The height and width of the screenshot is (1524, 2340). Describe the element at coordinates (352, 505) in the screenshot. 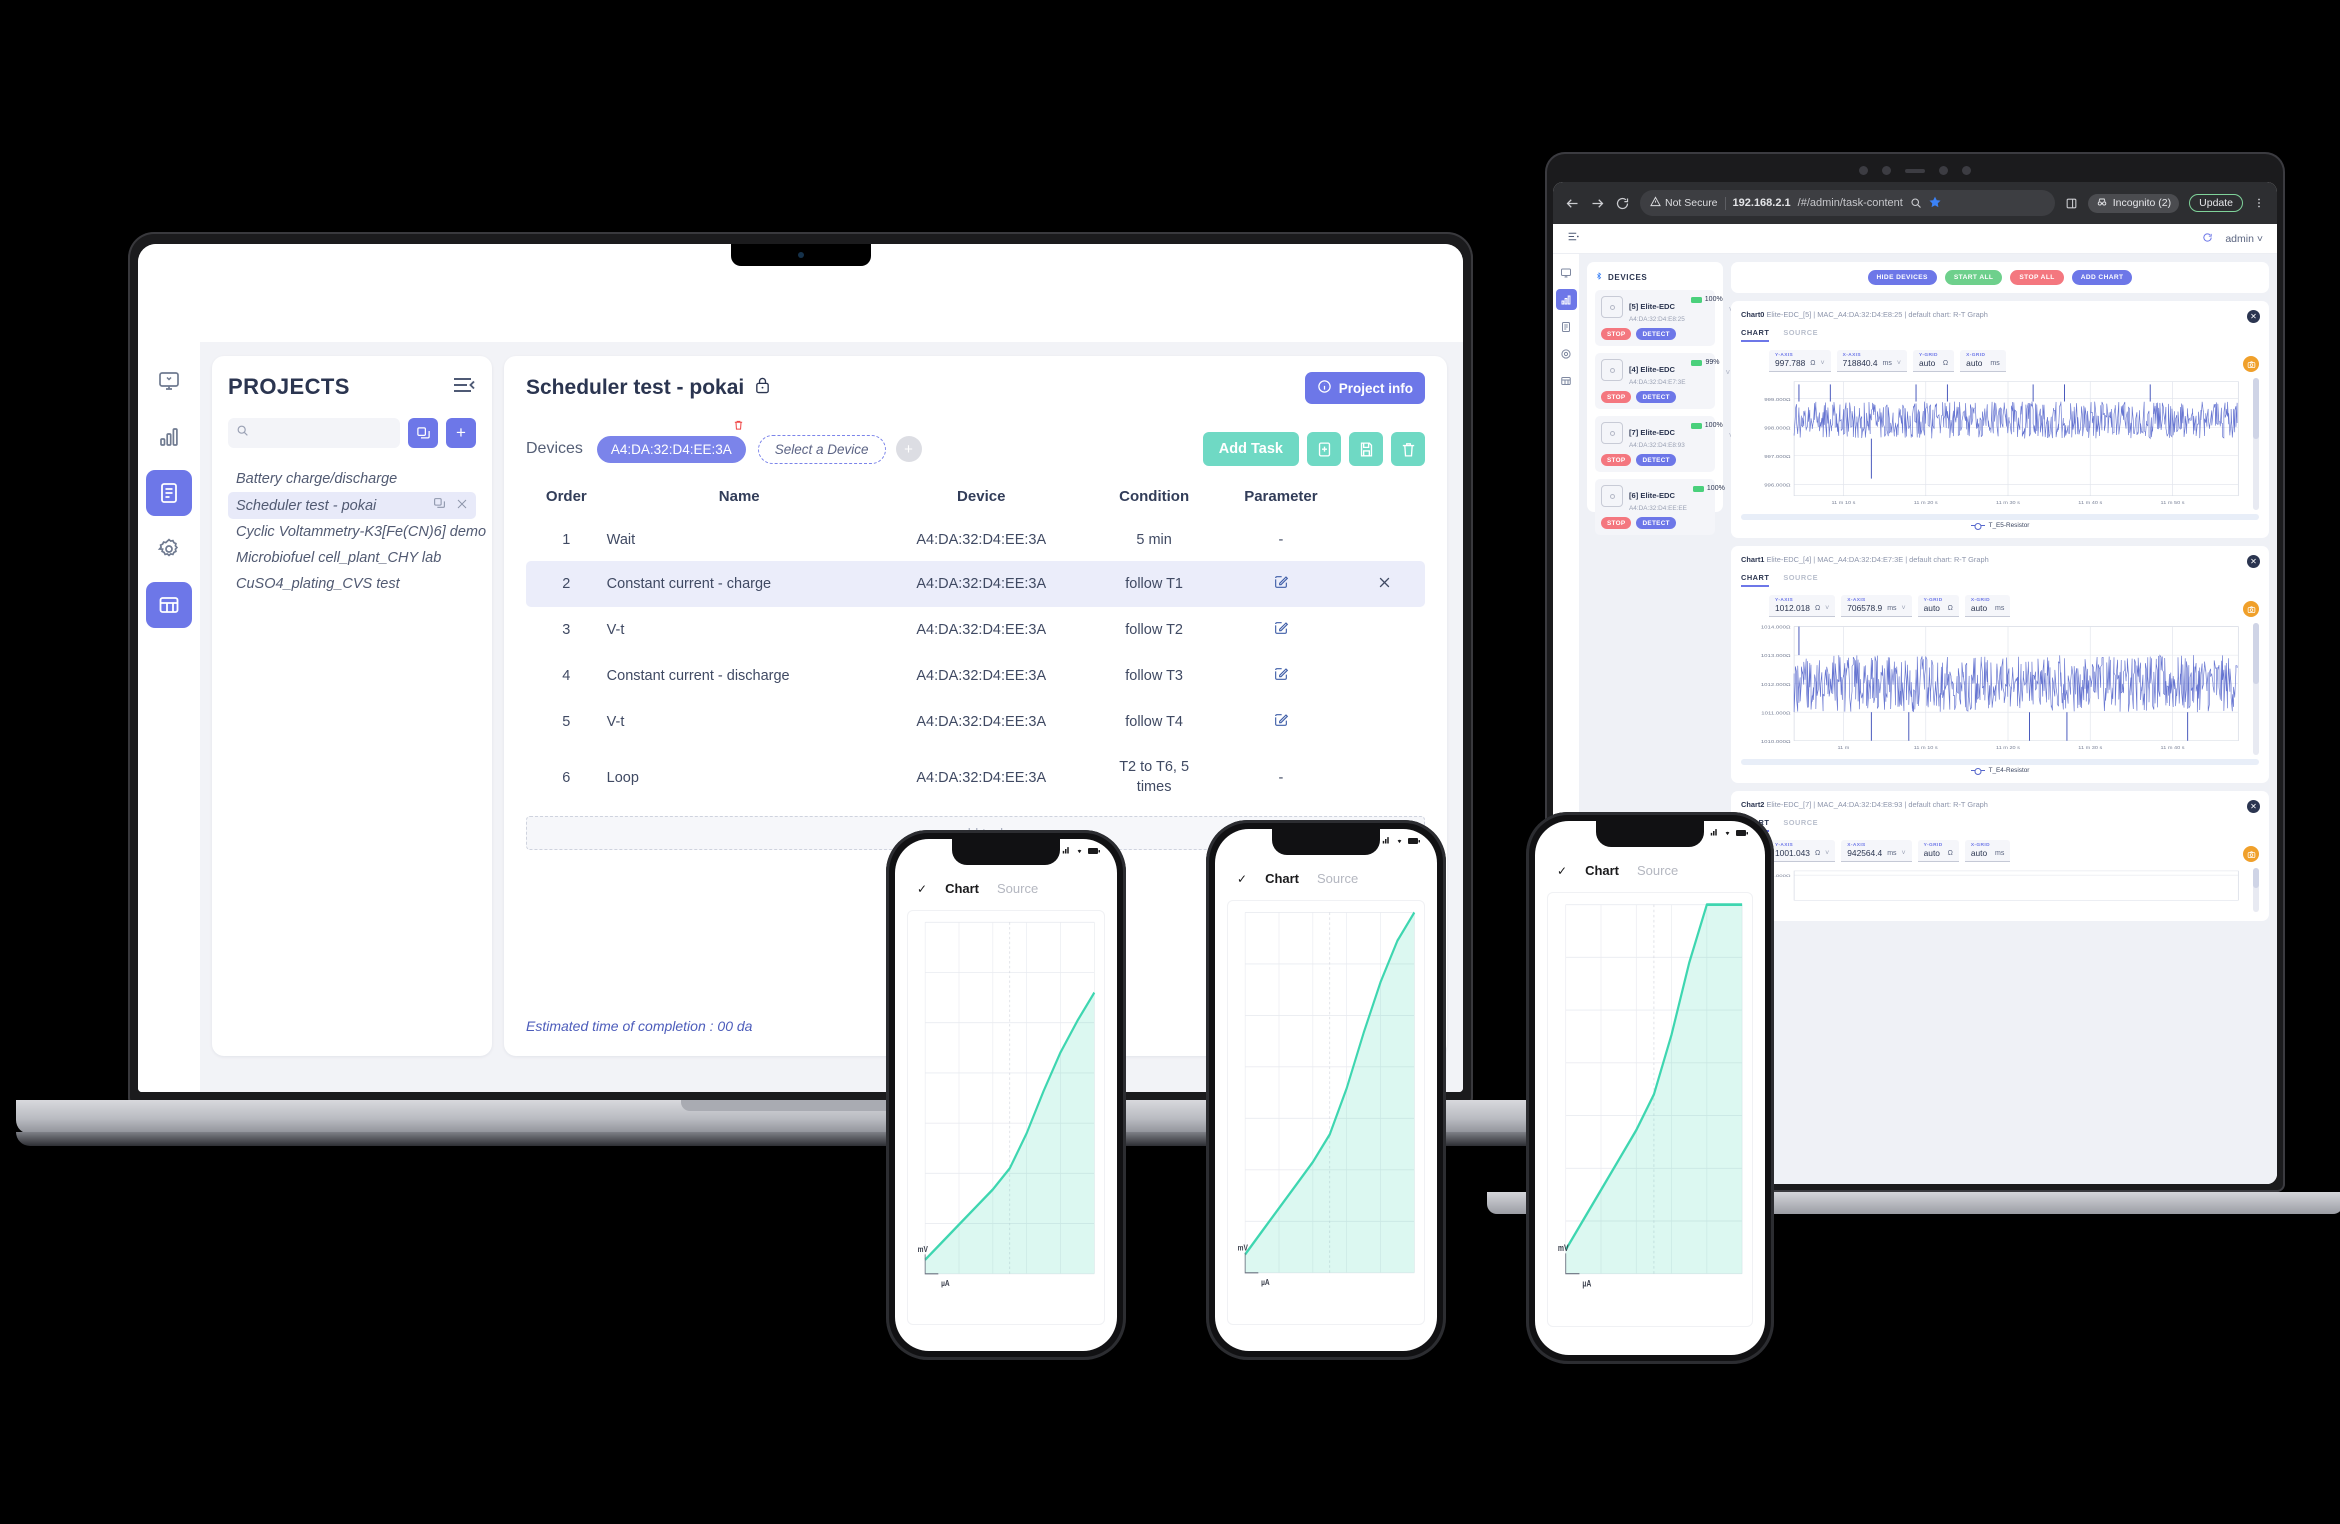

I see `list-item: Scheduler test - pokai` at that location.